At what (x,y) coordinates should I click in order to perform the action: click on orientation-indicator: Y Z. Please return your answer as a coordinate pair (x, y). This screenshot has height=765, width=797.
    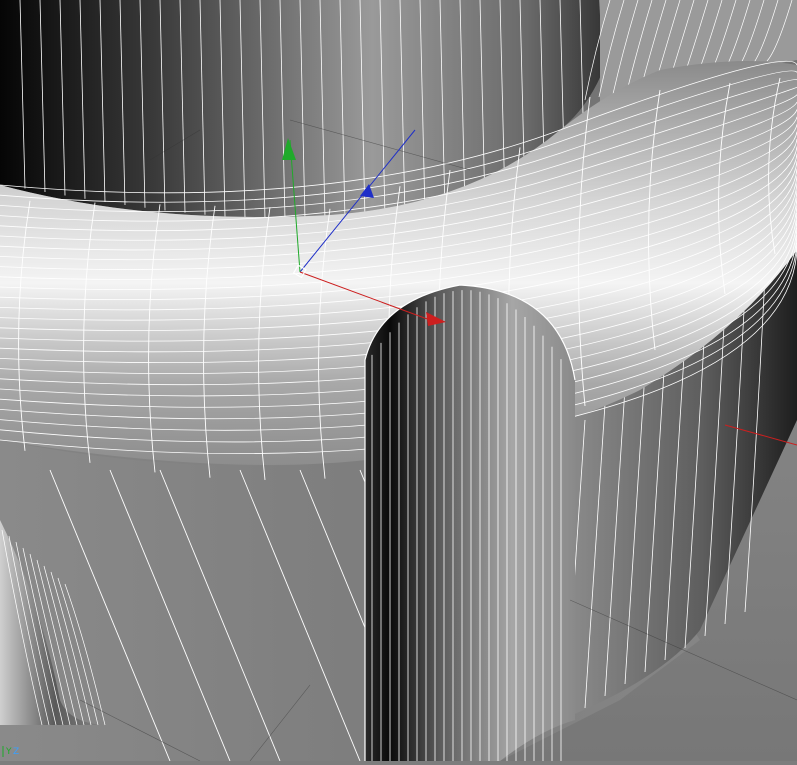
    Looking at the image, I should click on (10, 751).